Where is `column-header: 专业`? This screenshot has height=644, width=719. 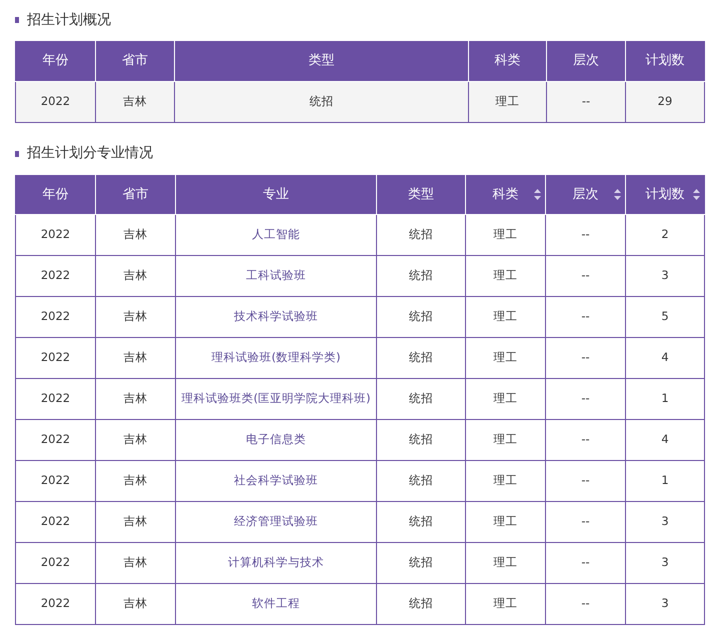
column-header: 专业 is located at coordinates (276, 194).